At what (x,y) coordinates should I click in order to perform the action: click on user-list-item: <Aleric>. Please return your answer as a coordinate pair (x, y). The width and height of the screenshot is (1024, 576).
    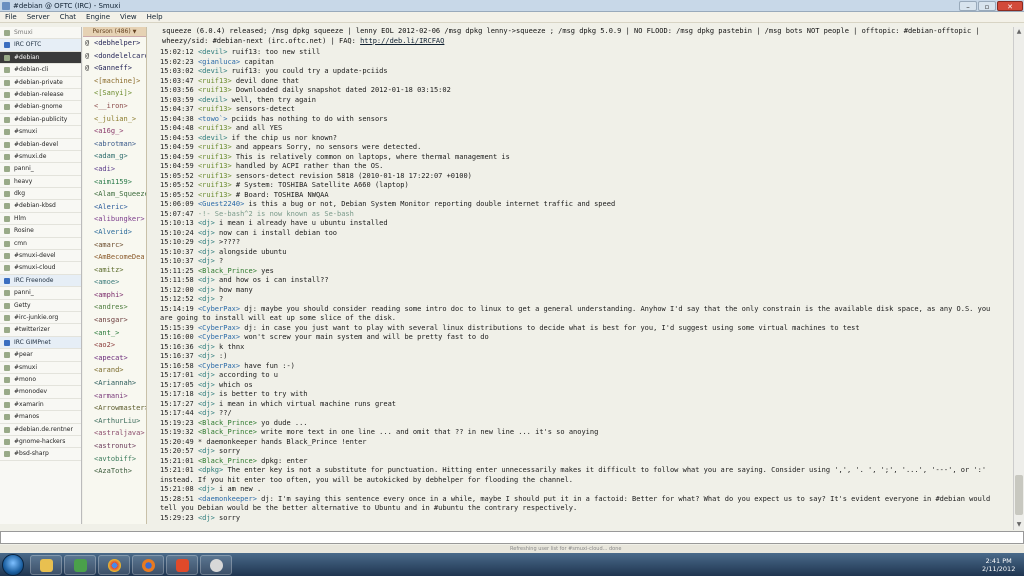
    Looking at the image, I should click on (114, 207).